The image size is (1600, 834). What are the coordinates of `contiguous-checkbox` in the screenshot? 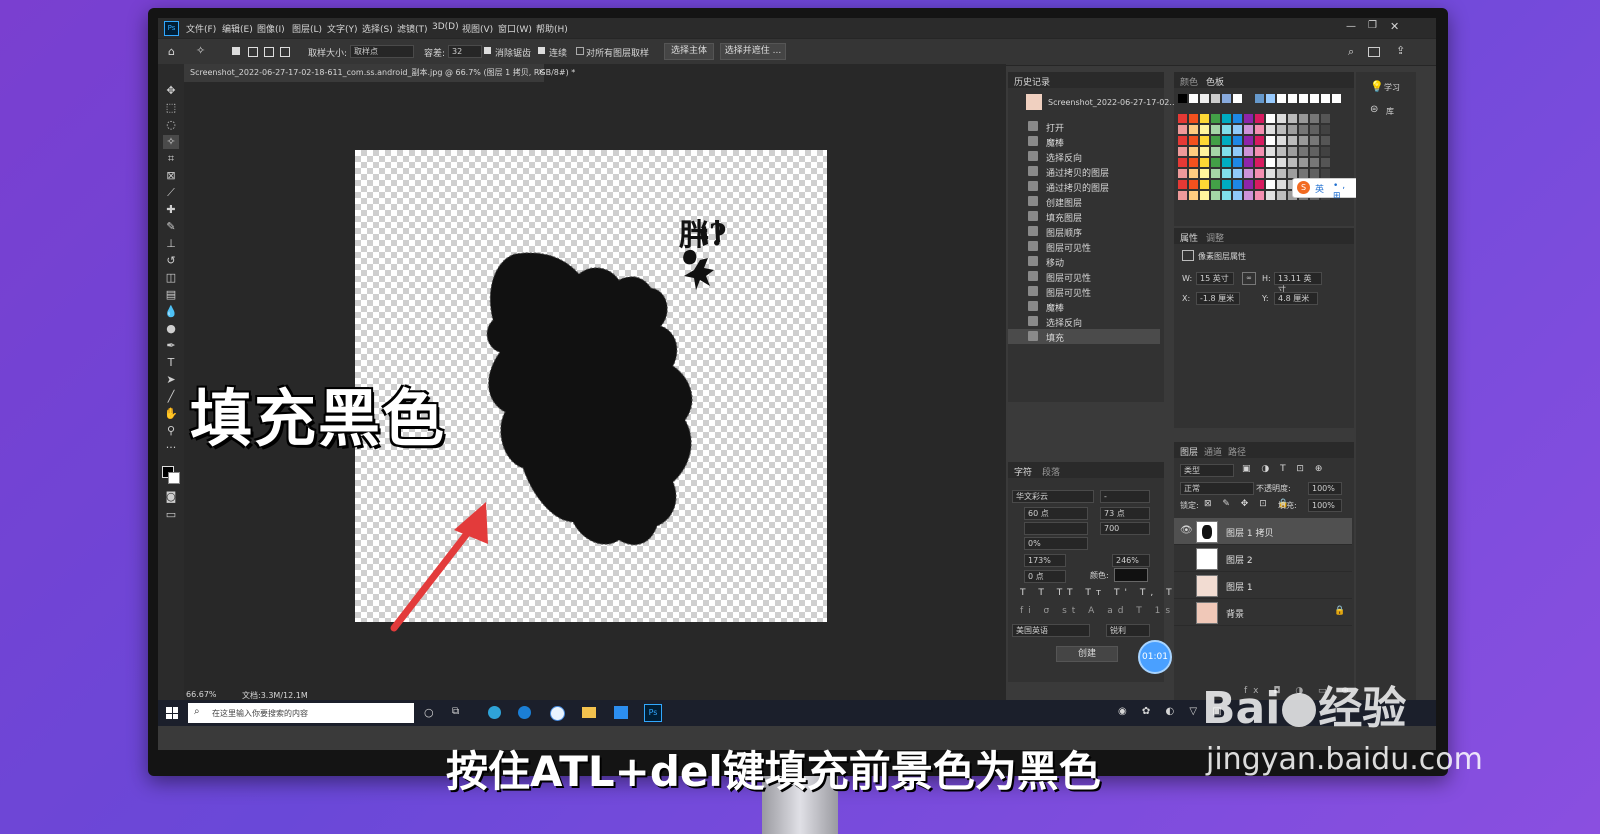 It's located at (541, 50).